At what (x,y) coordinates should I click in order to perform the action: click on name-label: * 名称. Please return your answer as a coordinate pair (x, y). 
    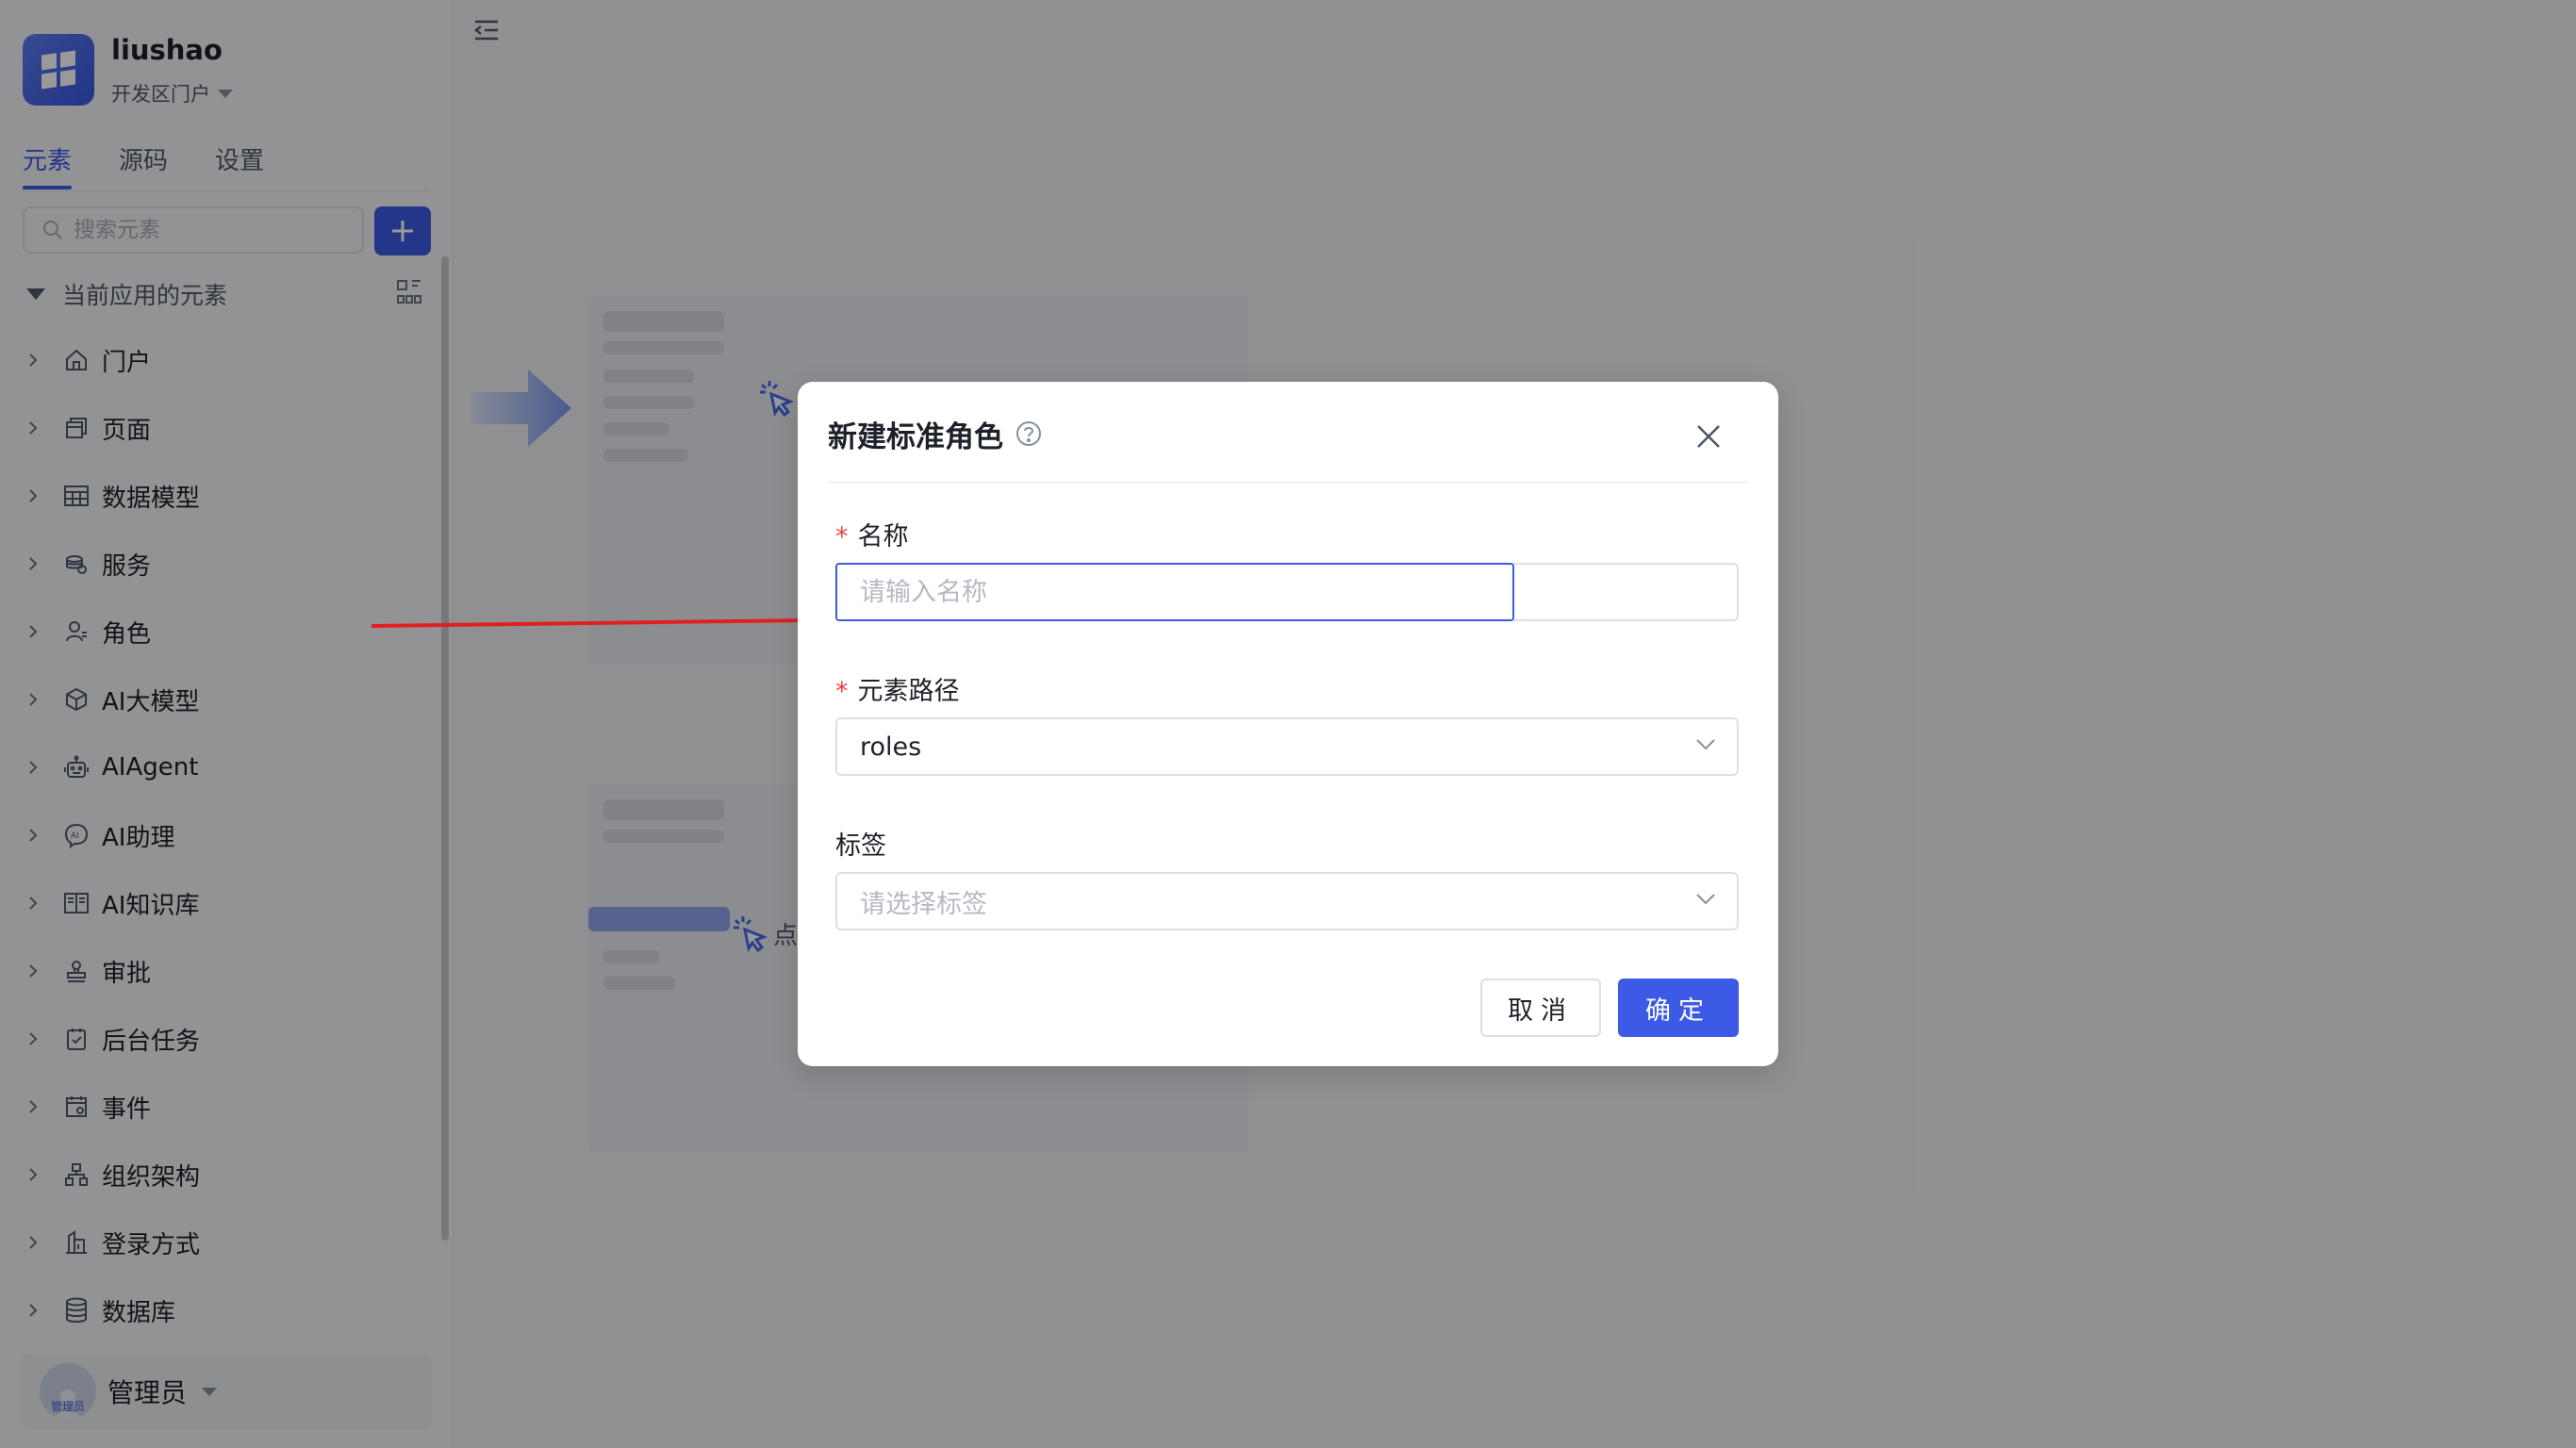
    Looking at the image, I should click on (872, 536).